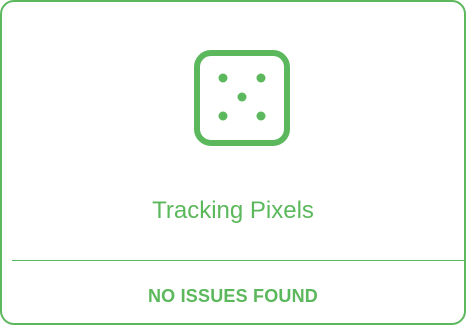 Image resolution: width=466 pixels, height=325 pixels. Describe the element at coordinates (233, 210) in the screenshot. I see `card-title: Tracking Pixels` at that location.